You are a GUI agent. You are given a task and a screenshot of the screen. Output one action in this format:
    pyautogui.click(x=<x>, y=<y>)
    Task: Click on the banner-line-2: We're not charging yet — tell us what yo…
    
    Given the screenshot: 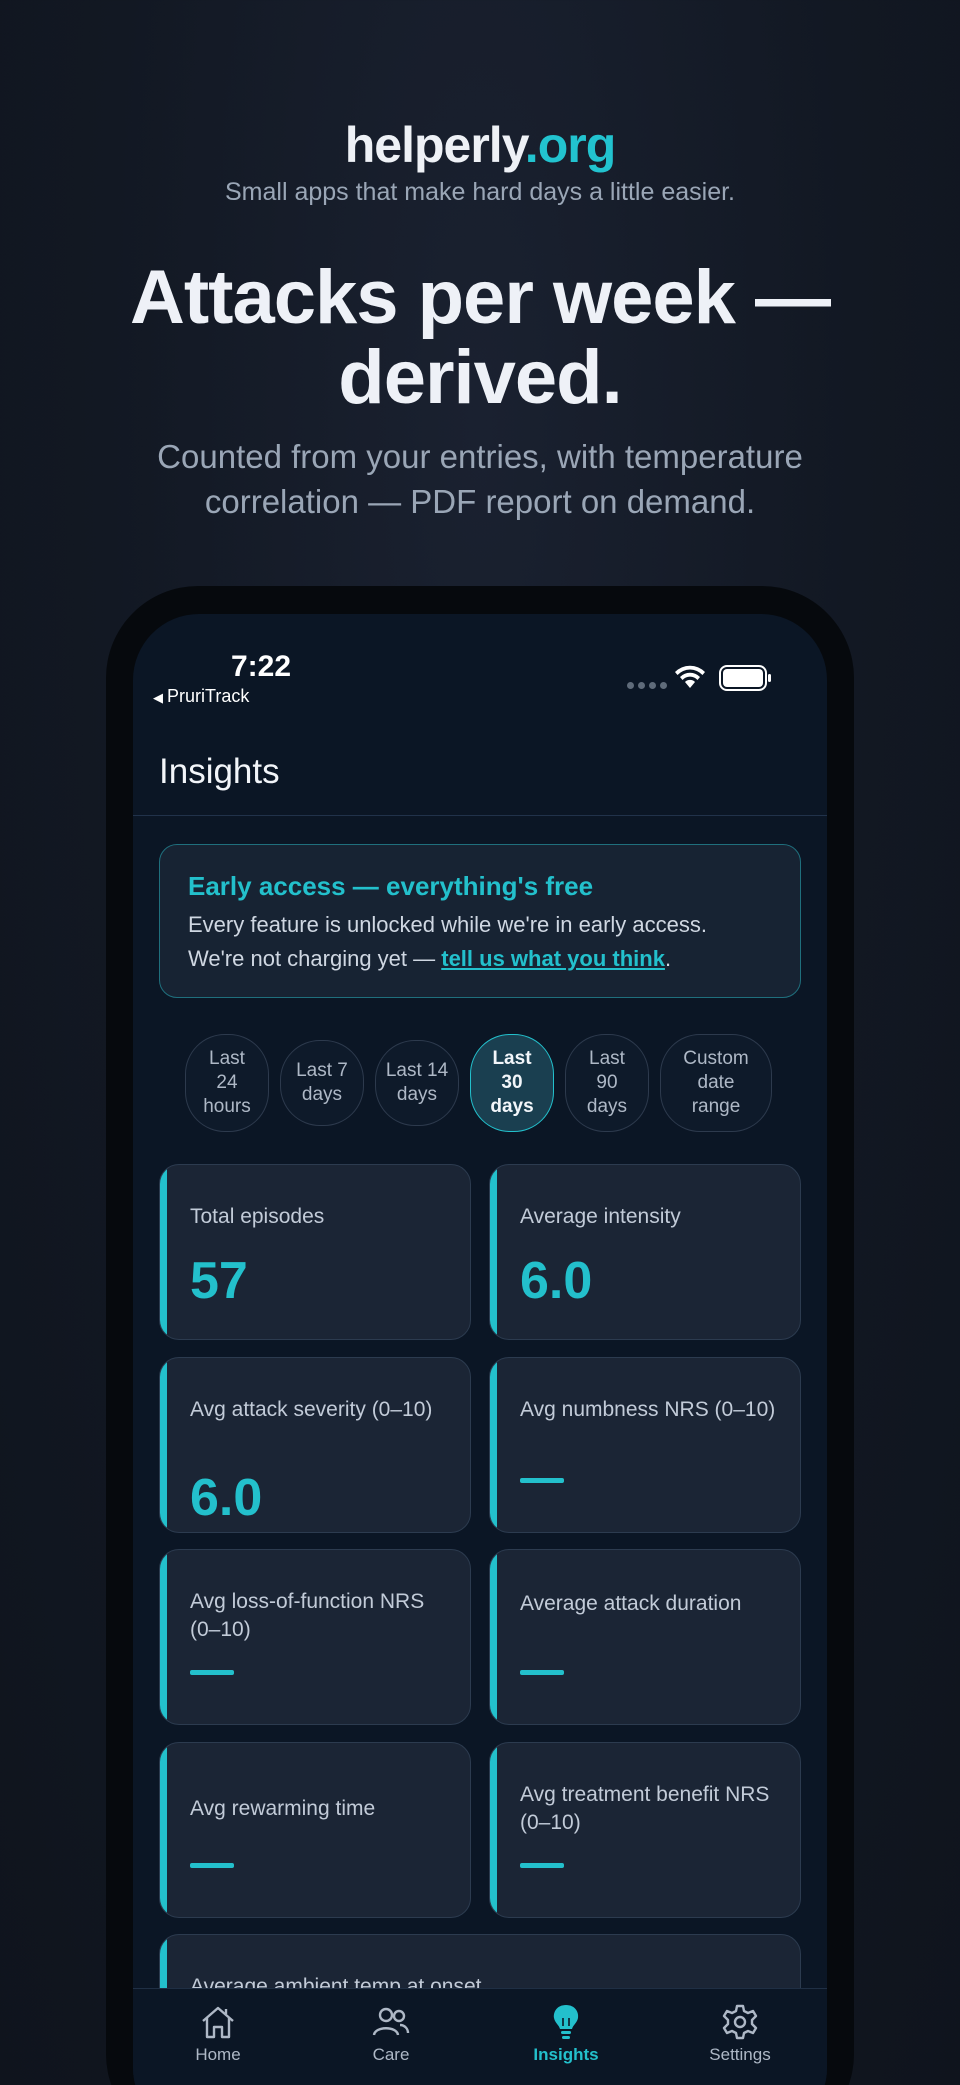 What is the action you would take?
    pyautogui.click(x=480, y=959)
    